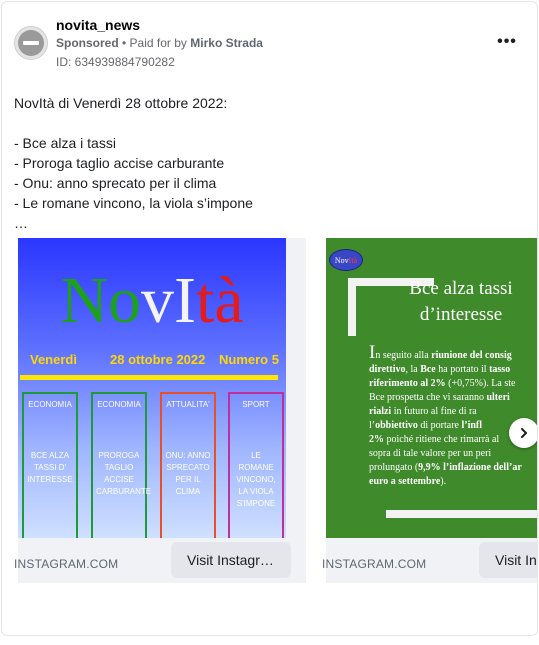  Describe the element at coordinates (498, 397) in the screenshot. I see `article-text-run: ulteri` at that location.